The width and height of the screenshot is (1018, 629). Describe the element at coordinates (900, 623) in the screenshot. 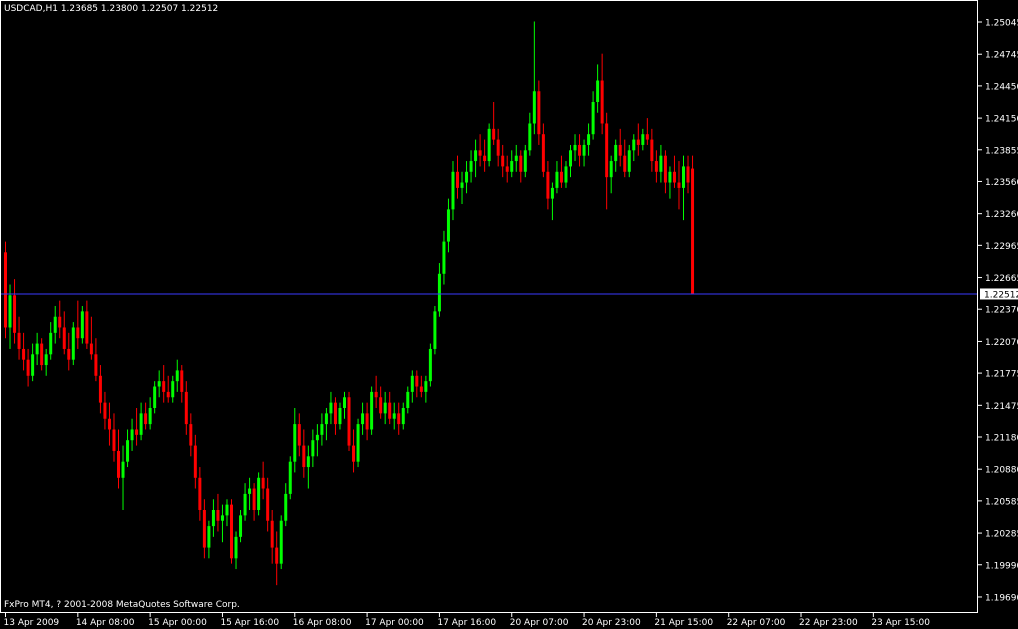

I see `x-tick-label: 23 Apr 15:00` at that location.